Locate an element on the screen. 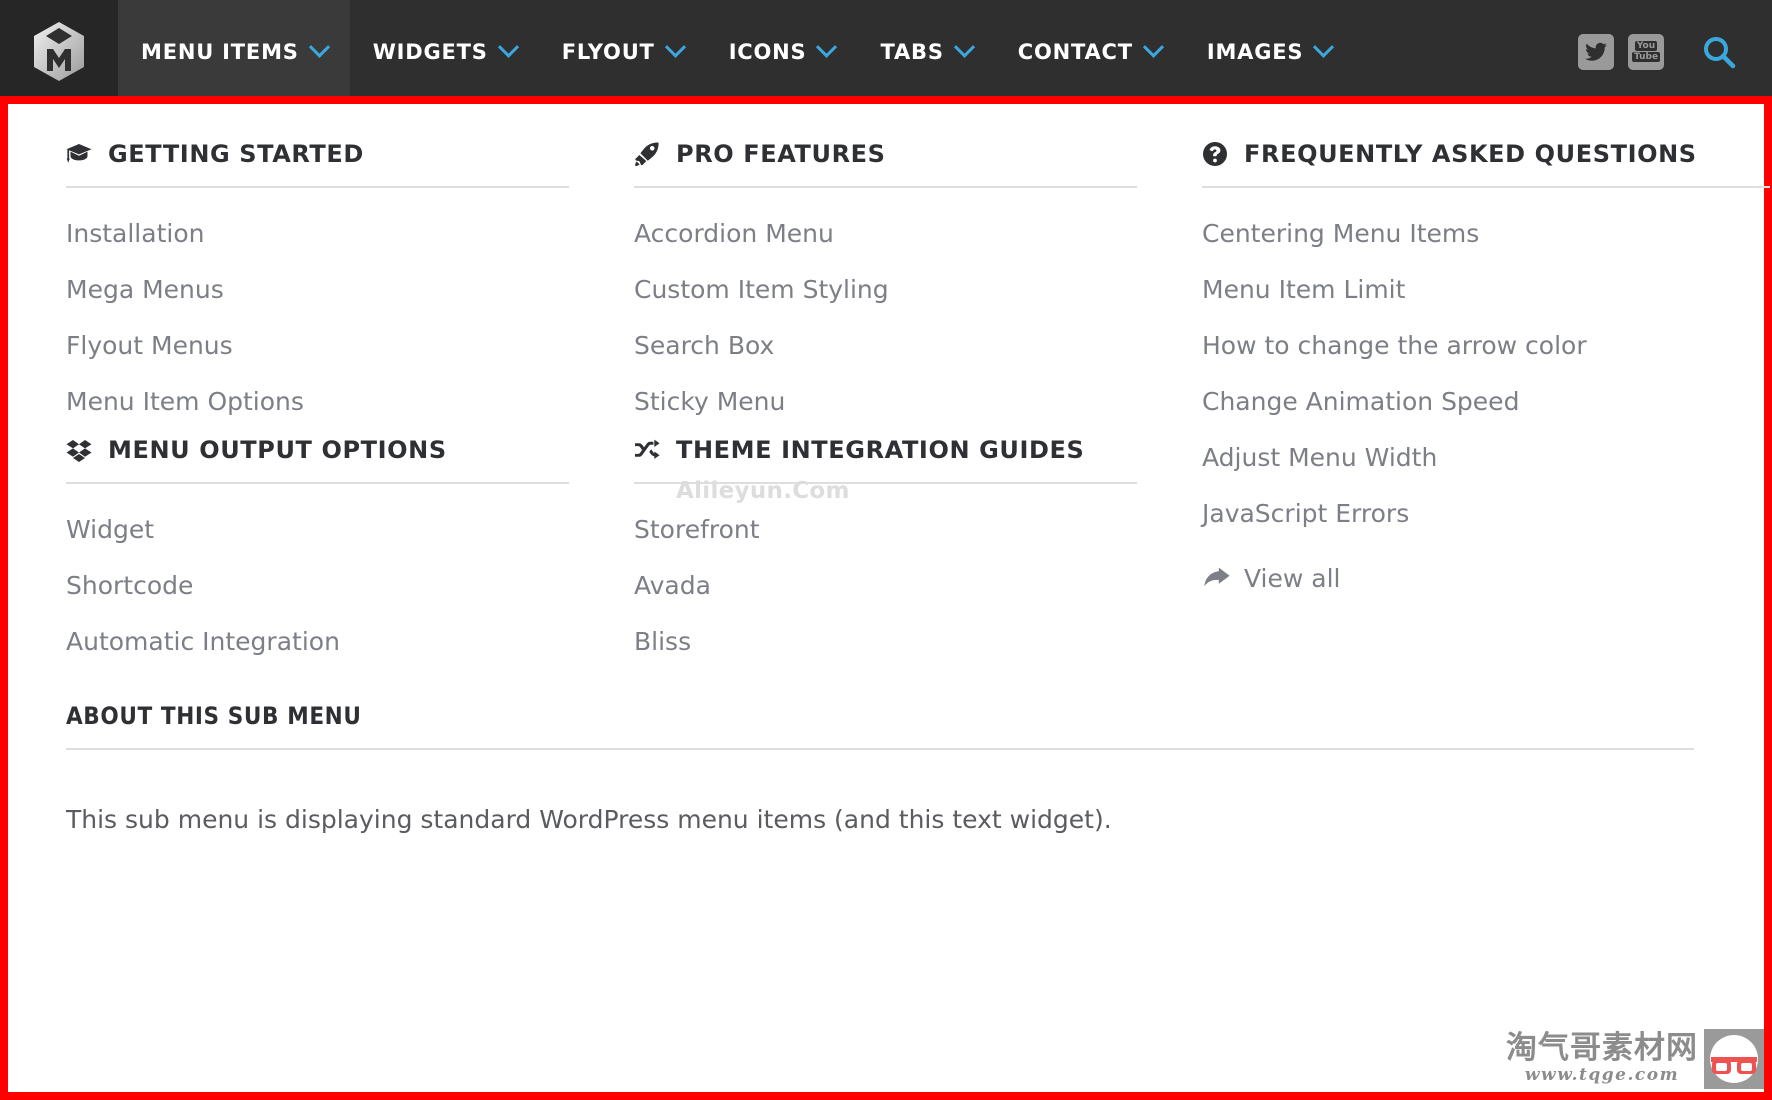 This screenshot has height=1100, width=1772. list-item: Installation is located at coordinates (317, 234).